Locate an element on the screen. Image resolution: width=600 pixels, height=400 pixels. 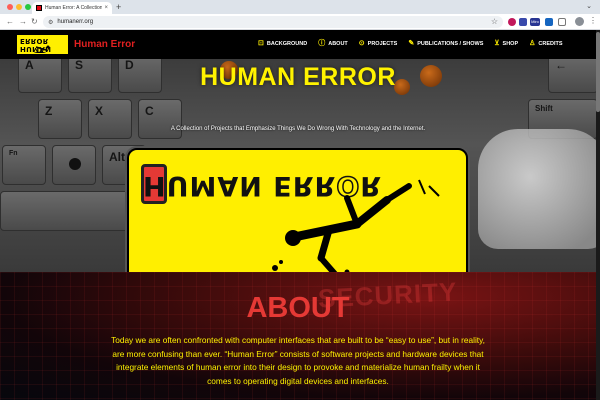
keyboard-key: X is located at coordinates (110, 119).